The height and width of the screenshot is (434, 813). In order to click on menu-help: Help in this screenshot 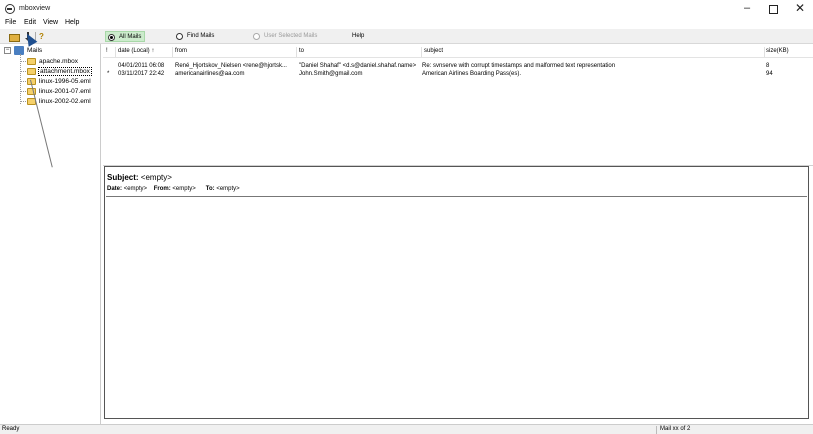, I will do `click(72, 22)`.